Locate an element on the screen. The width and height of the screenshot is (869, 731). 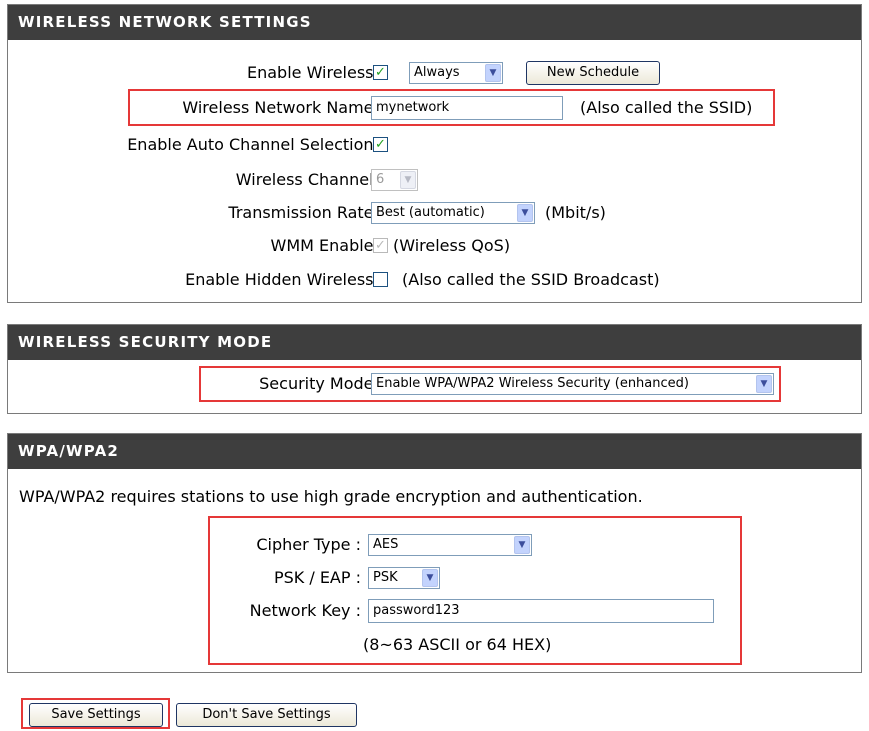
auto-channel-label: Enable Auto Channel Selection : is located at coordinates (255, 144).